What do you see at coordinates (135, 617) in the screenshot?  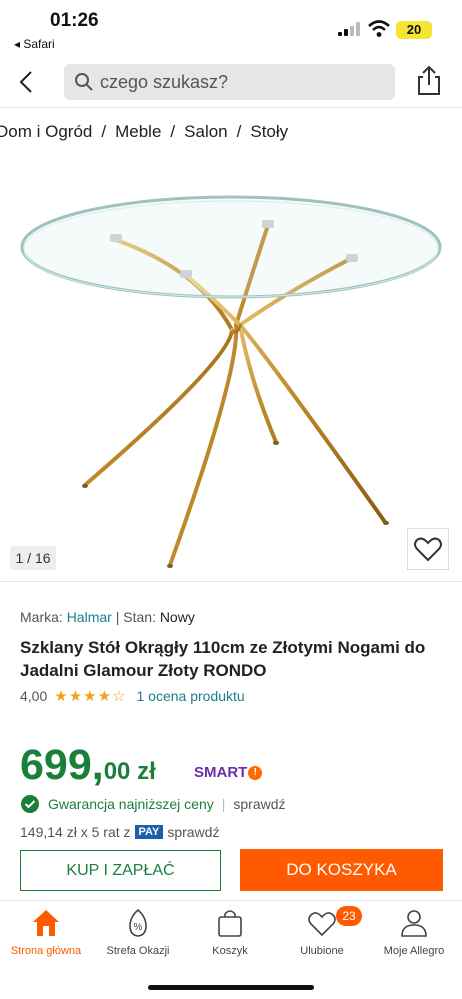 I see `state-label: | Stan:` at bounding box center [135, 617].